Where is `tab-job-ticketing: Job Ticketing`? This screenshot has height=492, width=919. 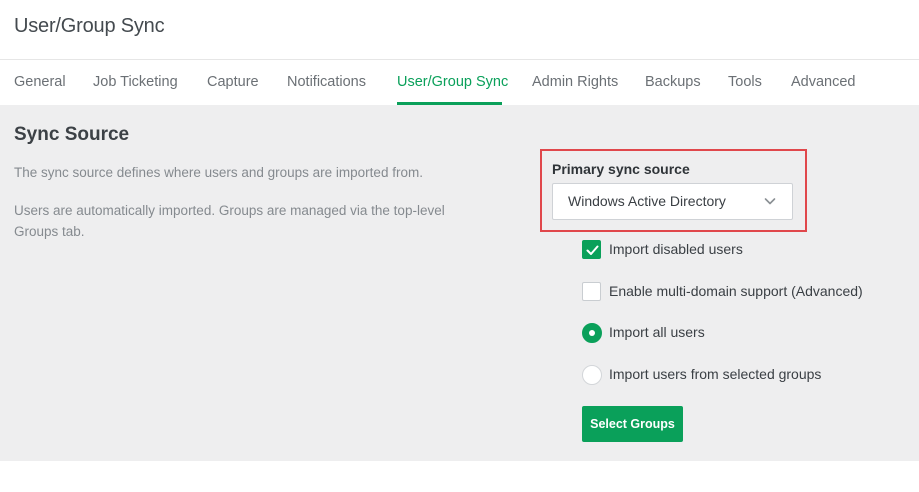
tab-job-ticketing: Job Ticketing is located at coordinates (135, 82).